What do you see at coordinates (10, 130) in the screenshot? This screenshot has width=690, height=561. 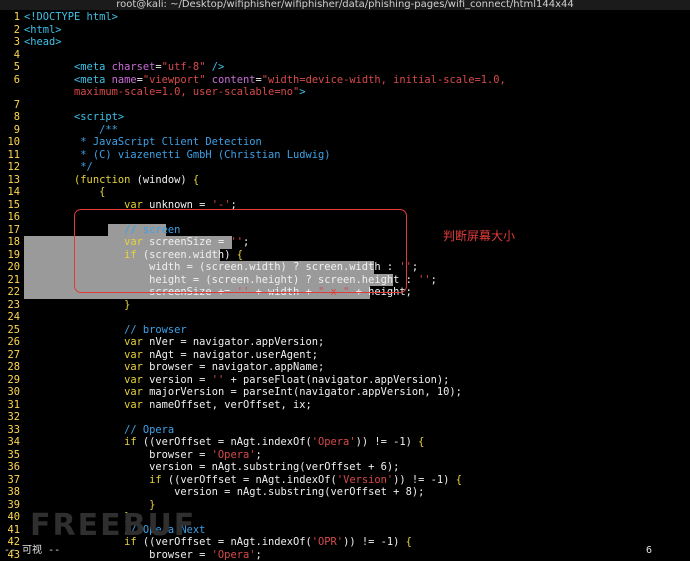 I see `line-number: 9` at bounding box center [10, 130].